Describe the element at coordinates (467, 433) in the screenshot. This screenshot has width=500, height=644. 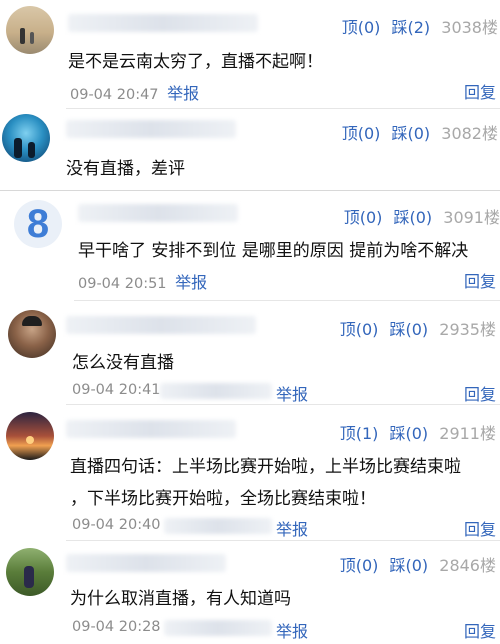
I see `floor-number: 2911楼` at that location.